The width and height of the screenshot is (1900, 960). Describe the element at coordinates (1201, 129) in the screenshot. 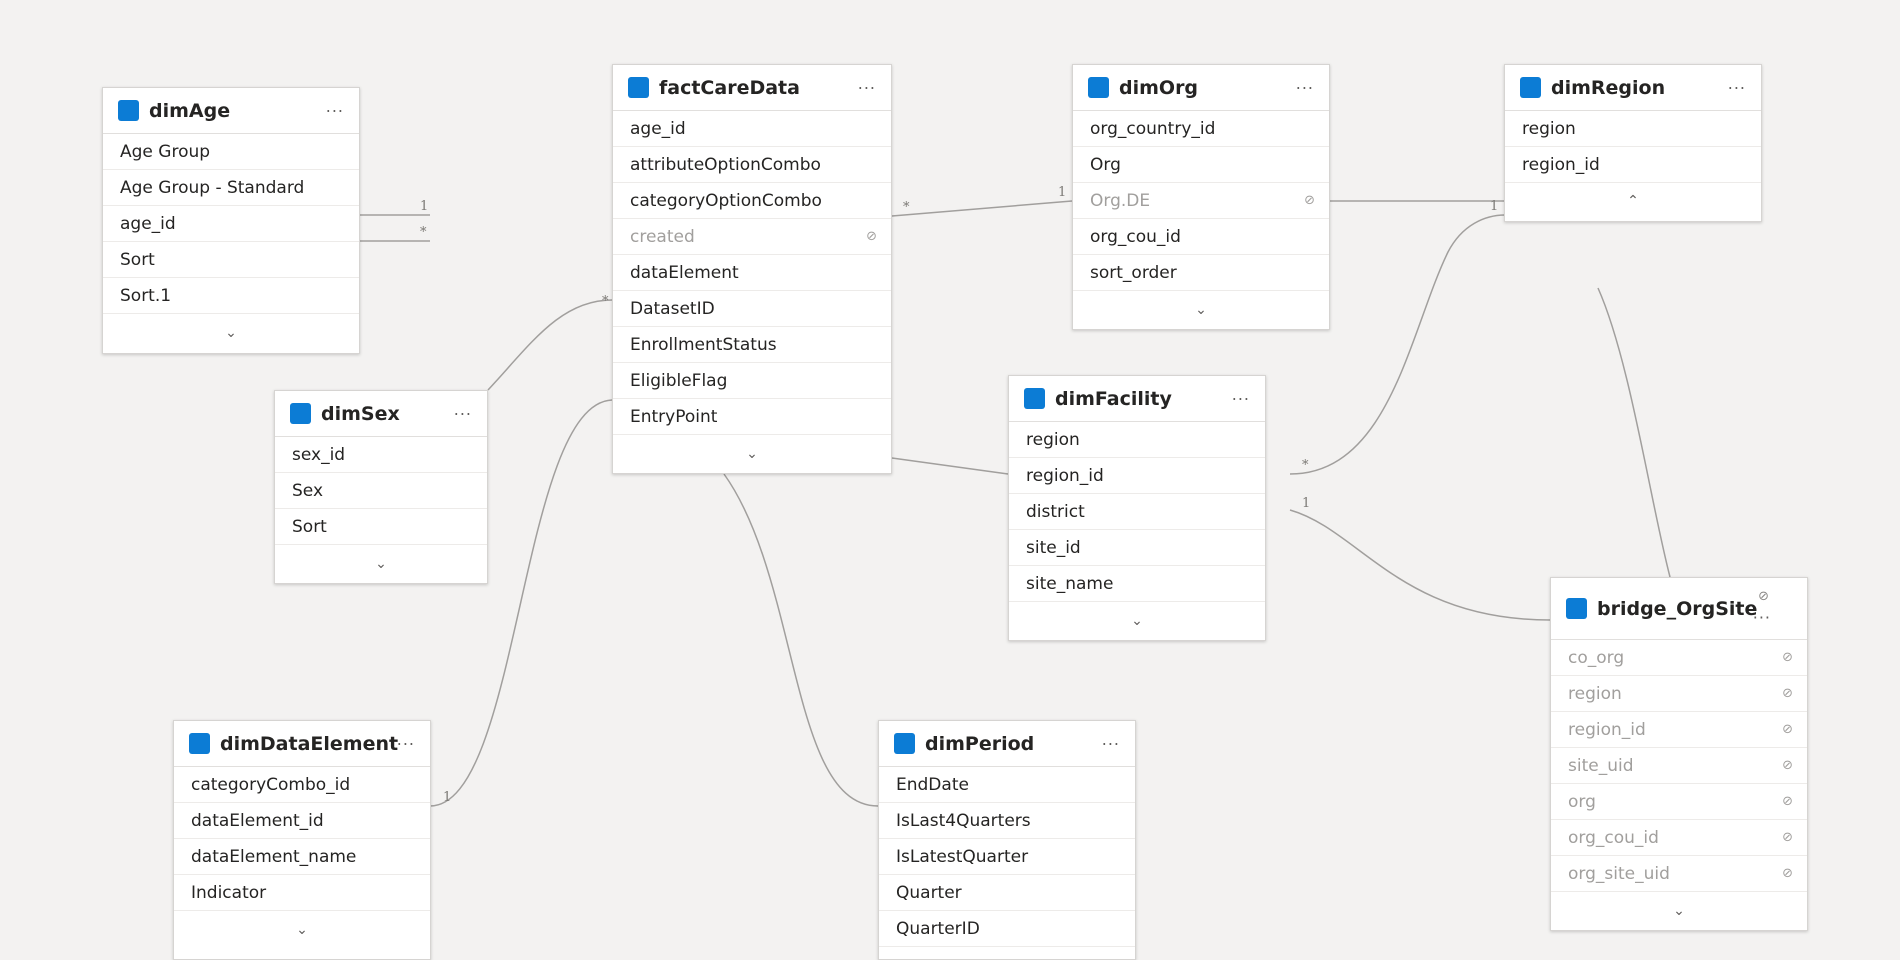

I see `field-row: org_country_id` at that location.